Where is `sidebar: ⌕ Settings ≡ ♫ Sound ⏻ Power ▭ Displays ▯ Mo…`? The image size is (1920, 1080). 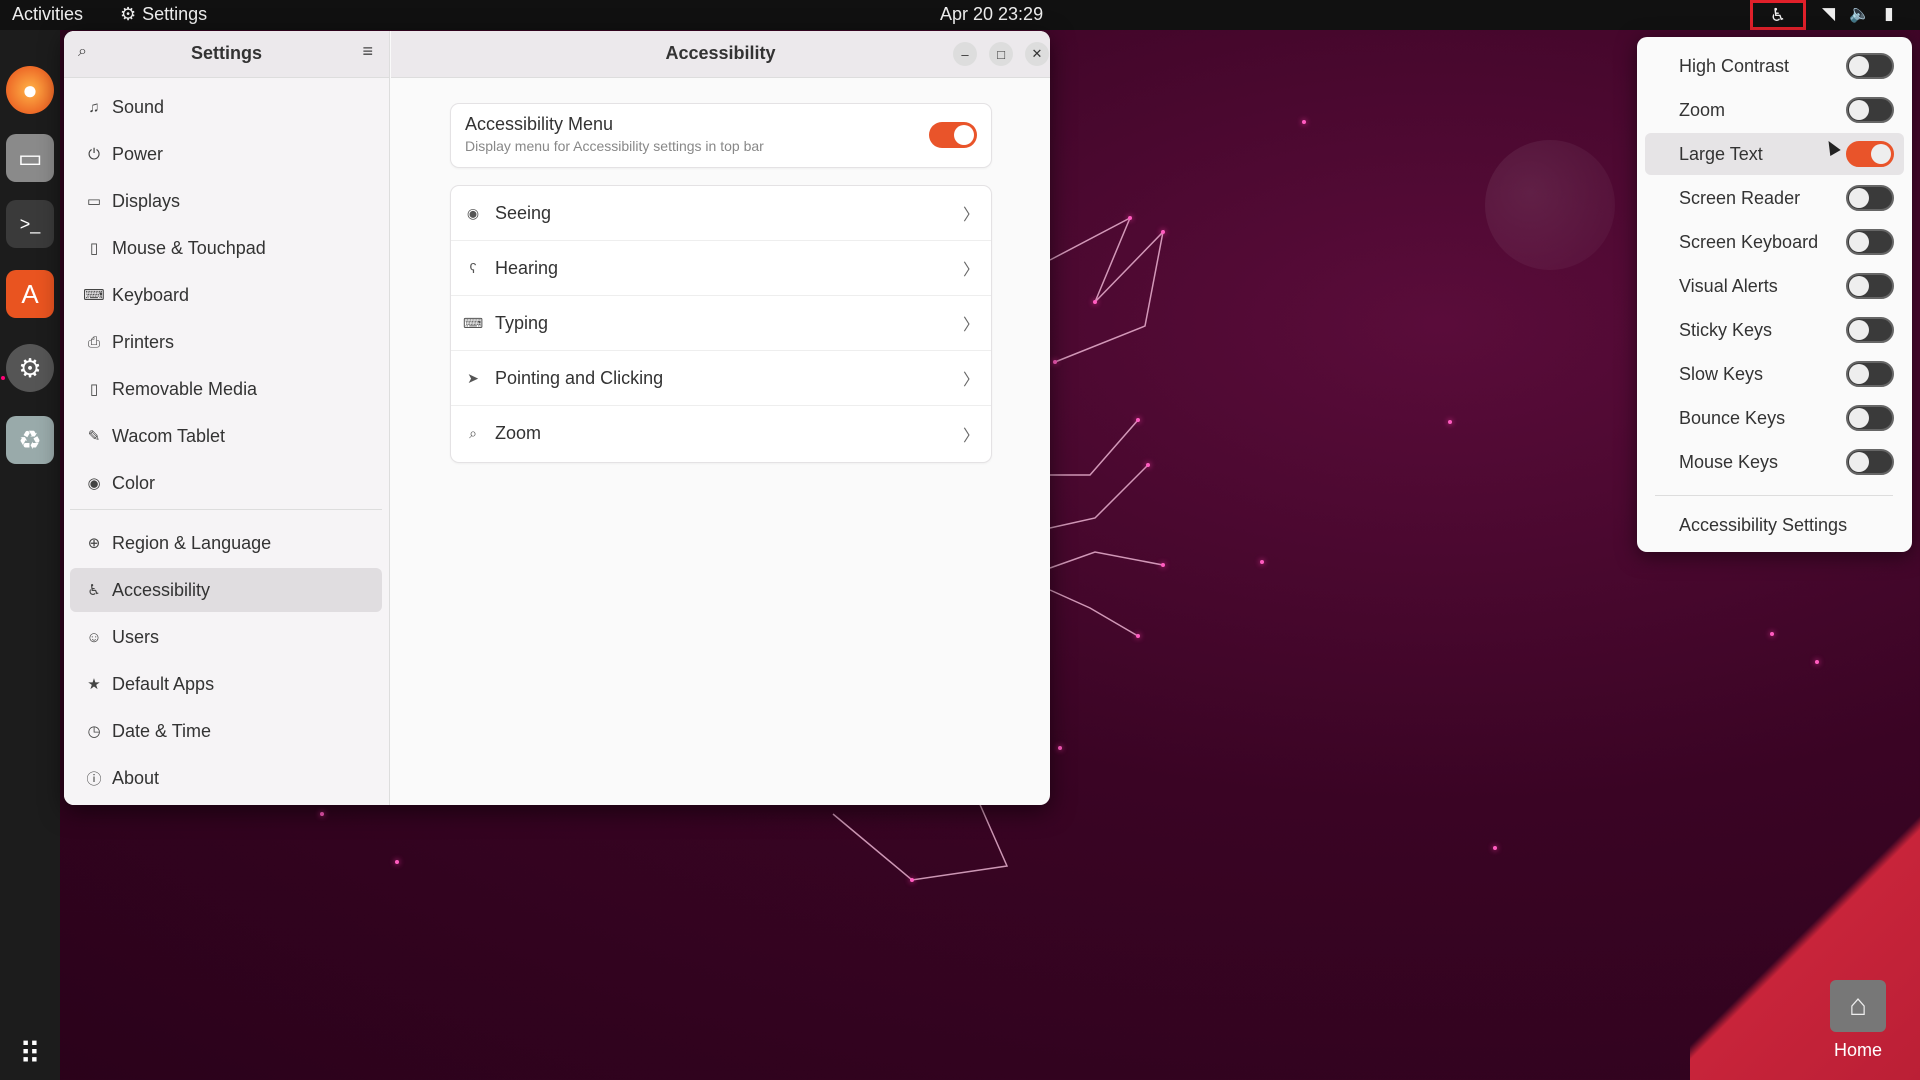 sidebar: ⌕ Settings ≡ ♫ Sound ⏻ Power ▭ Displays ▯ Mo… is located at coordinates (227, 418).